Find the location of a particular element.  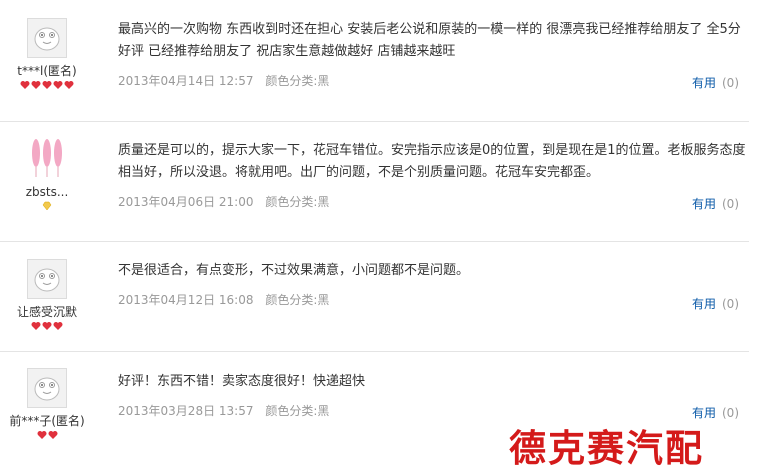

reviewer-info: 让感受沉默 is located at coordinates (47, 296).